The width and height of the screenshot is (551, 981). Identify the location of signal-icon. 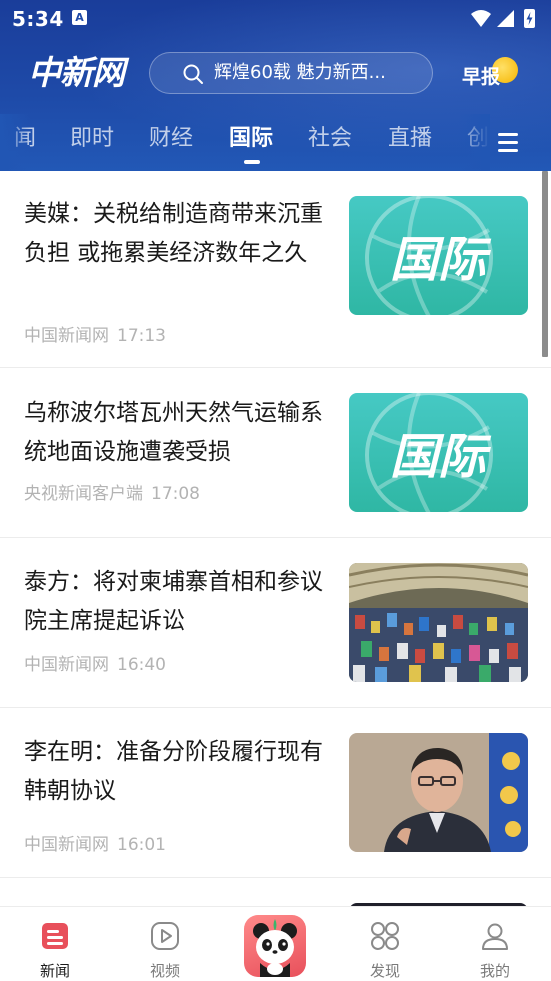
(505, 18).